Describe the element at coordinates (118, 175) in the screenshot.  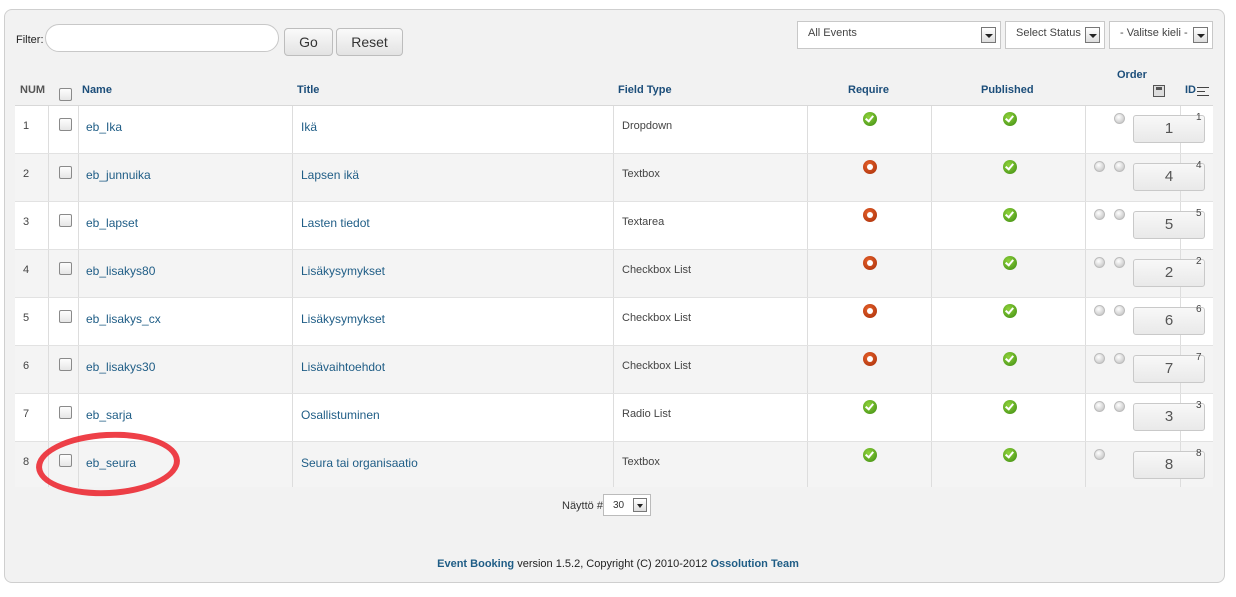
I see `field-name-link: eb_junnuika` at that location.